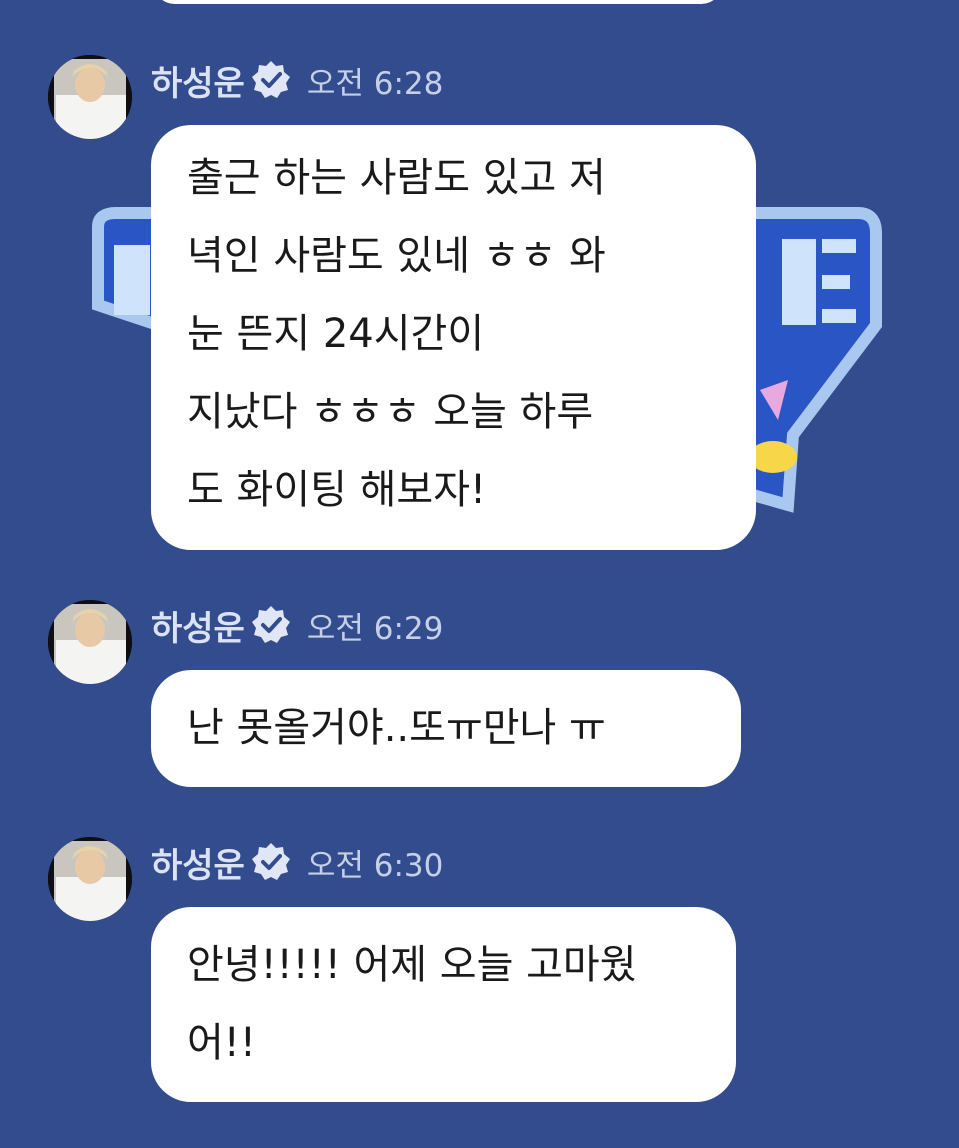 The height and width of the screenshot is (1148, 959). I want to click on message-line: 눈 뜬지 24시간이, so click(336, 334).